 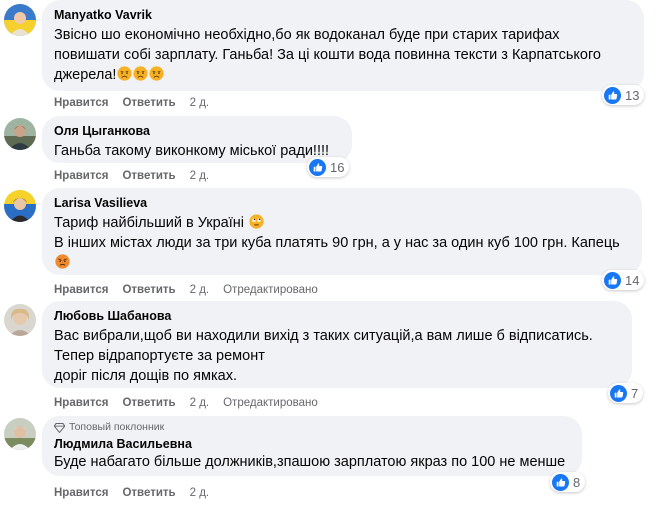 I want to click on comment-line: Тепер відрапортуєте за ремонт, so click(x=159, y=356).